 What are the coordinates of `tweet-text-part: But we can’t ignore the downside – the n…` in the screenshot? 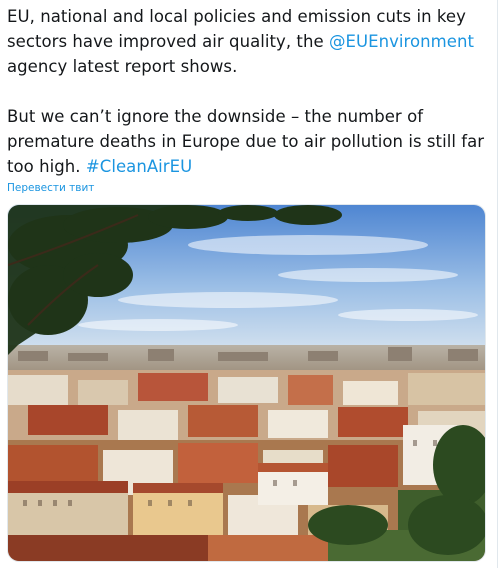 It's located at (246, 141).